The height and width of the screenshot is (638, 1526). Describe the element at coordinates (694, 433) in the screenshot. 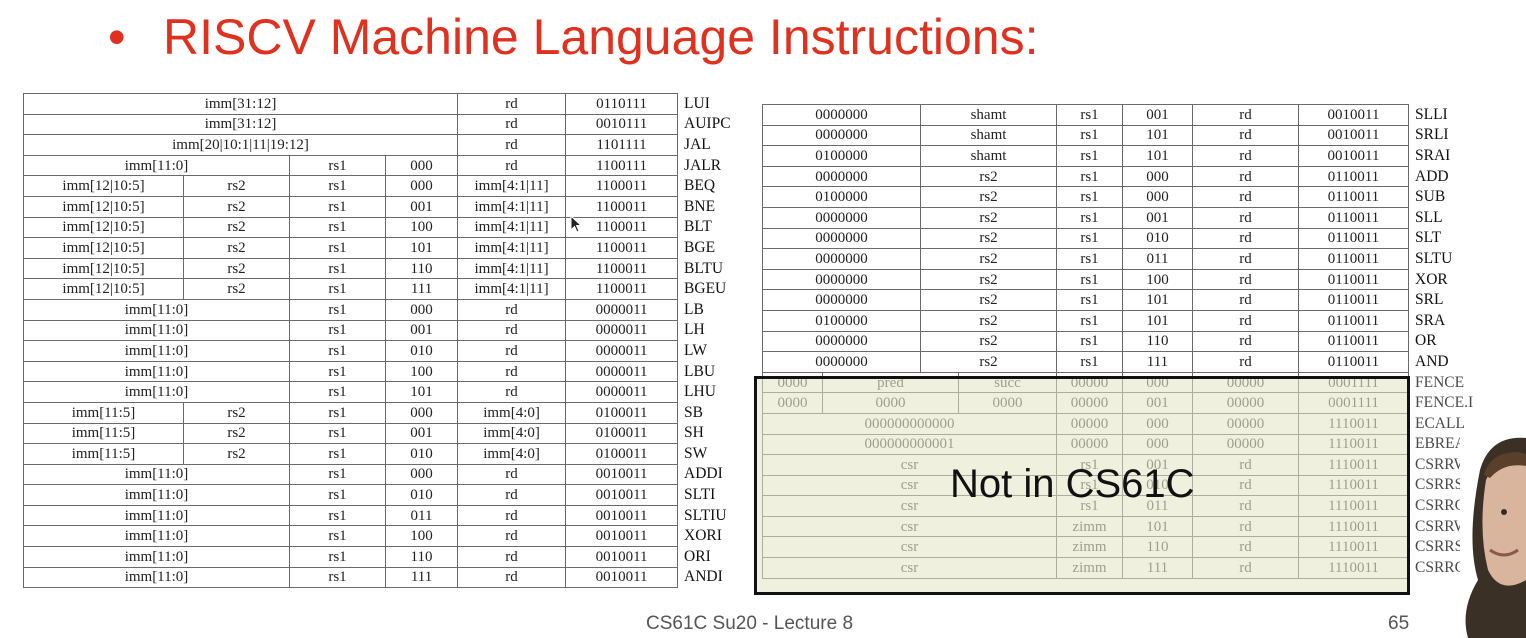

I see `mnemonic-label: SH` at that location.